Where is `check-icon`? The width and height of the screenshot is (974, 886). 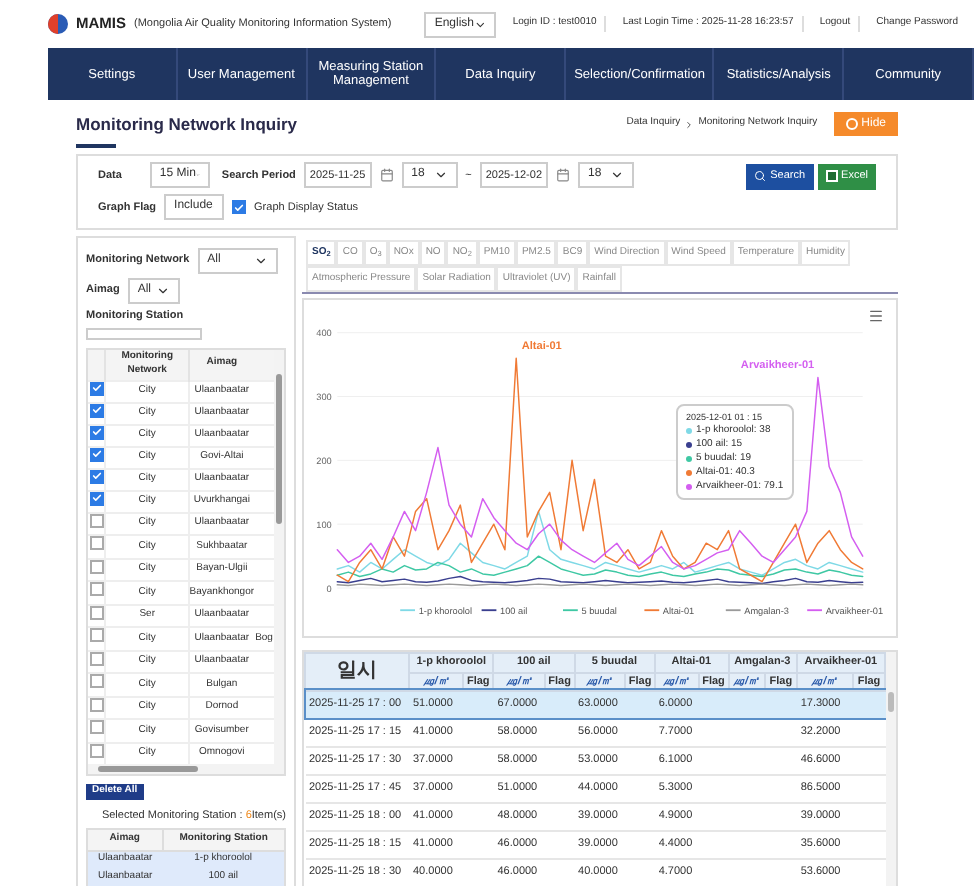
check-icon is located at coordinates (239, 207).